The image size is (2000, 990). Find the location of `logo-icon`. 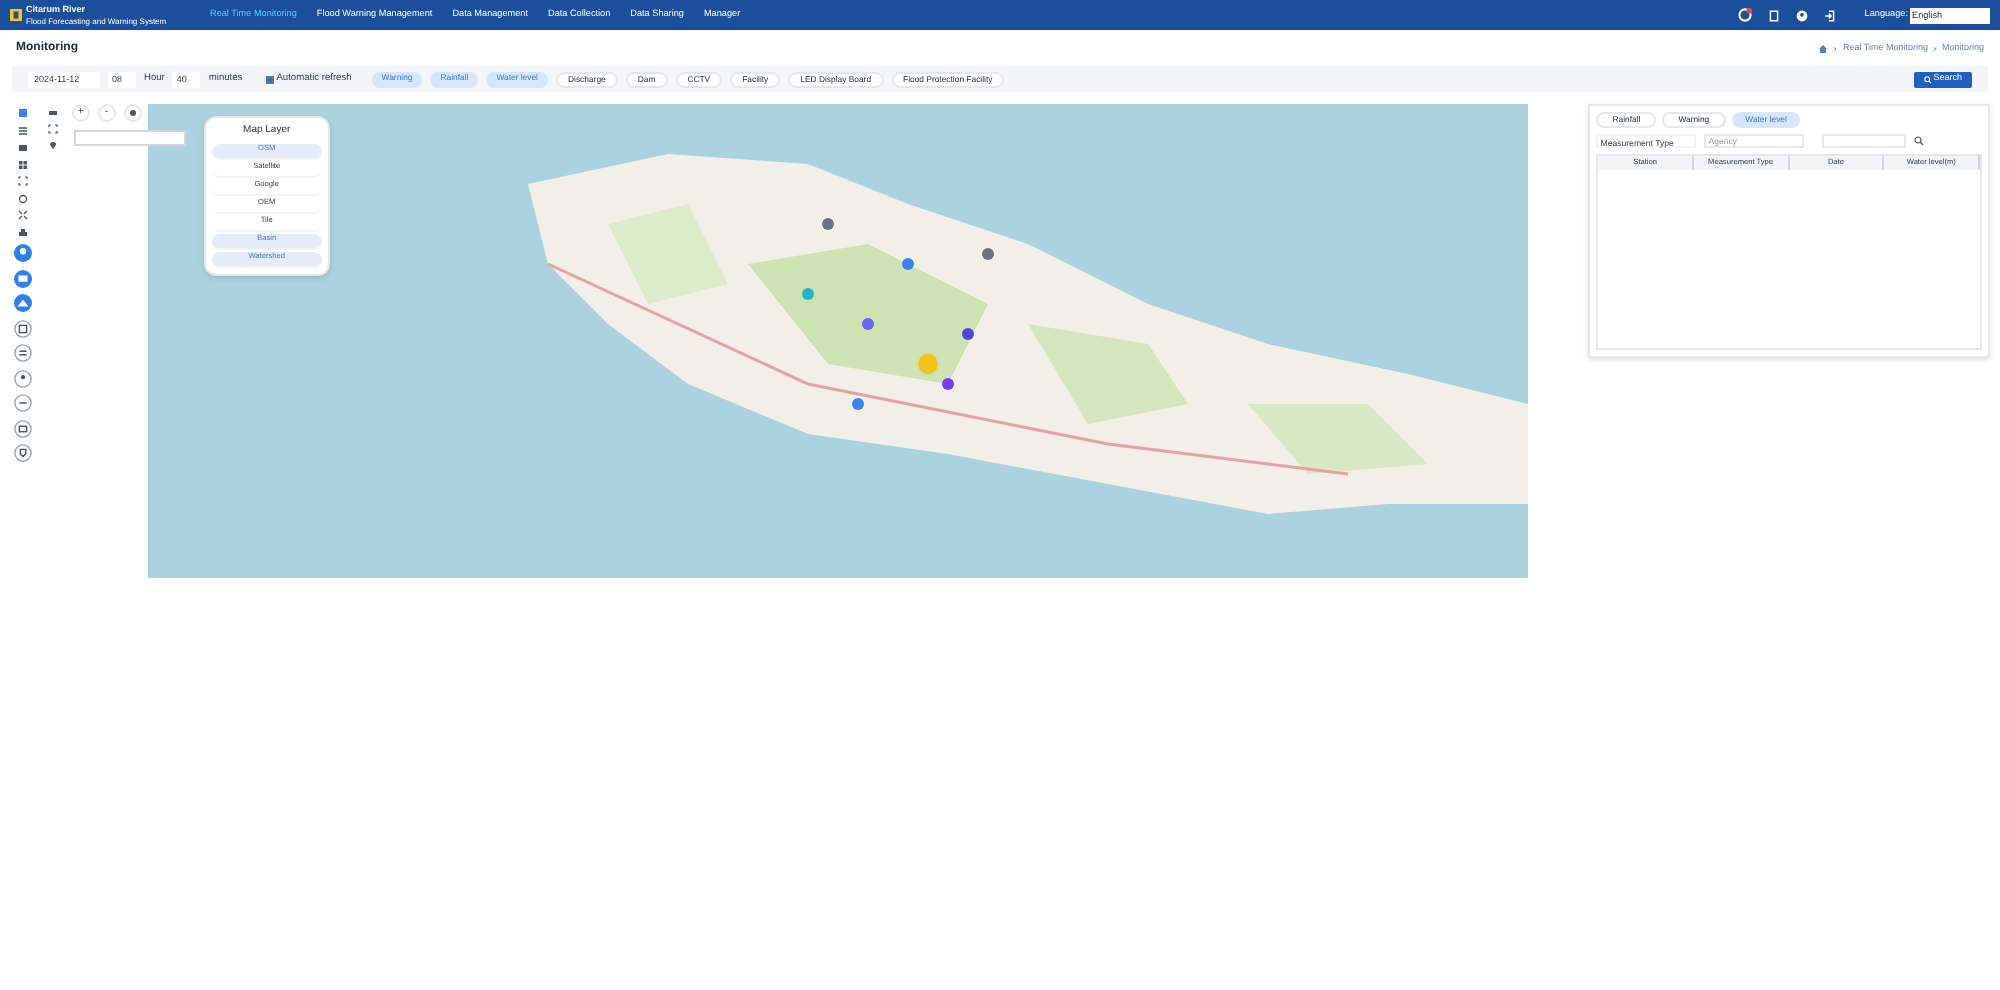

logo-icon is located at coordinates (16, 15).